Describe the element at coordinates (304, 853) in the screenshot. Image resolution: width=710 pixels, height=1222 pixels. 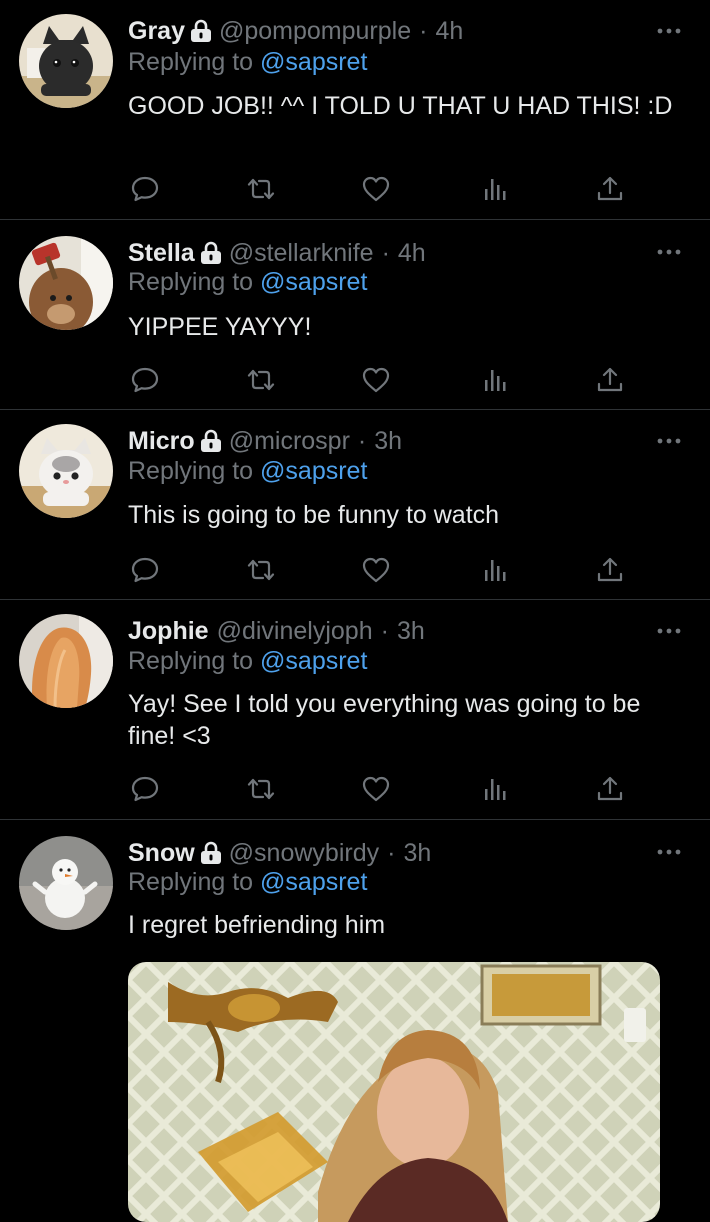
I see `user-handle: @snowybirdy` at that location.